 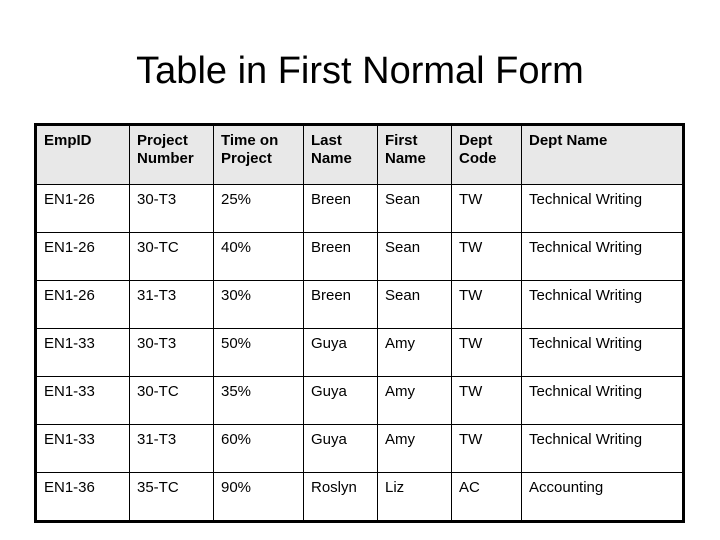 I want to click on cell-time-on-project: 90%, so click(x=258, y=497).